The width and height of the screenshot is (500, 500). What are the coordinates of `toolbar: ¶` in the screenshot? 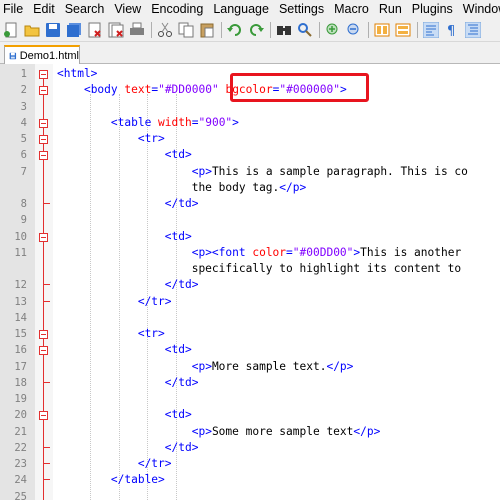 It's located at (250, 30).